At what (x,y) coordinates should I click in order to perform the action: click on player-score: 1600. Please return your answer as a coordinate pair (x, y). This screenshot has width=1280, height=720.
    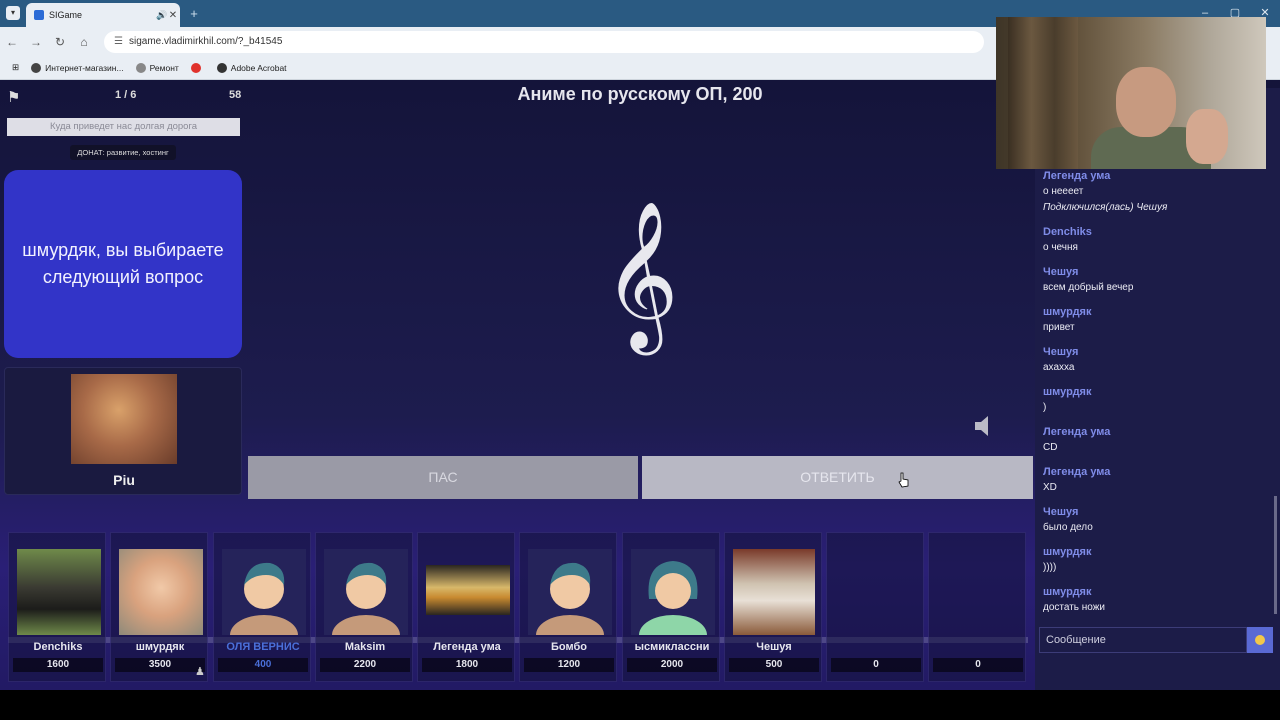
    Looking at the image, I should click on (58, 665).